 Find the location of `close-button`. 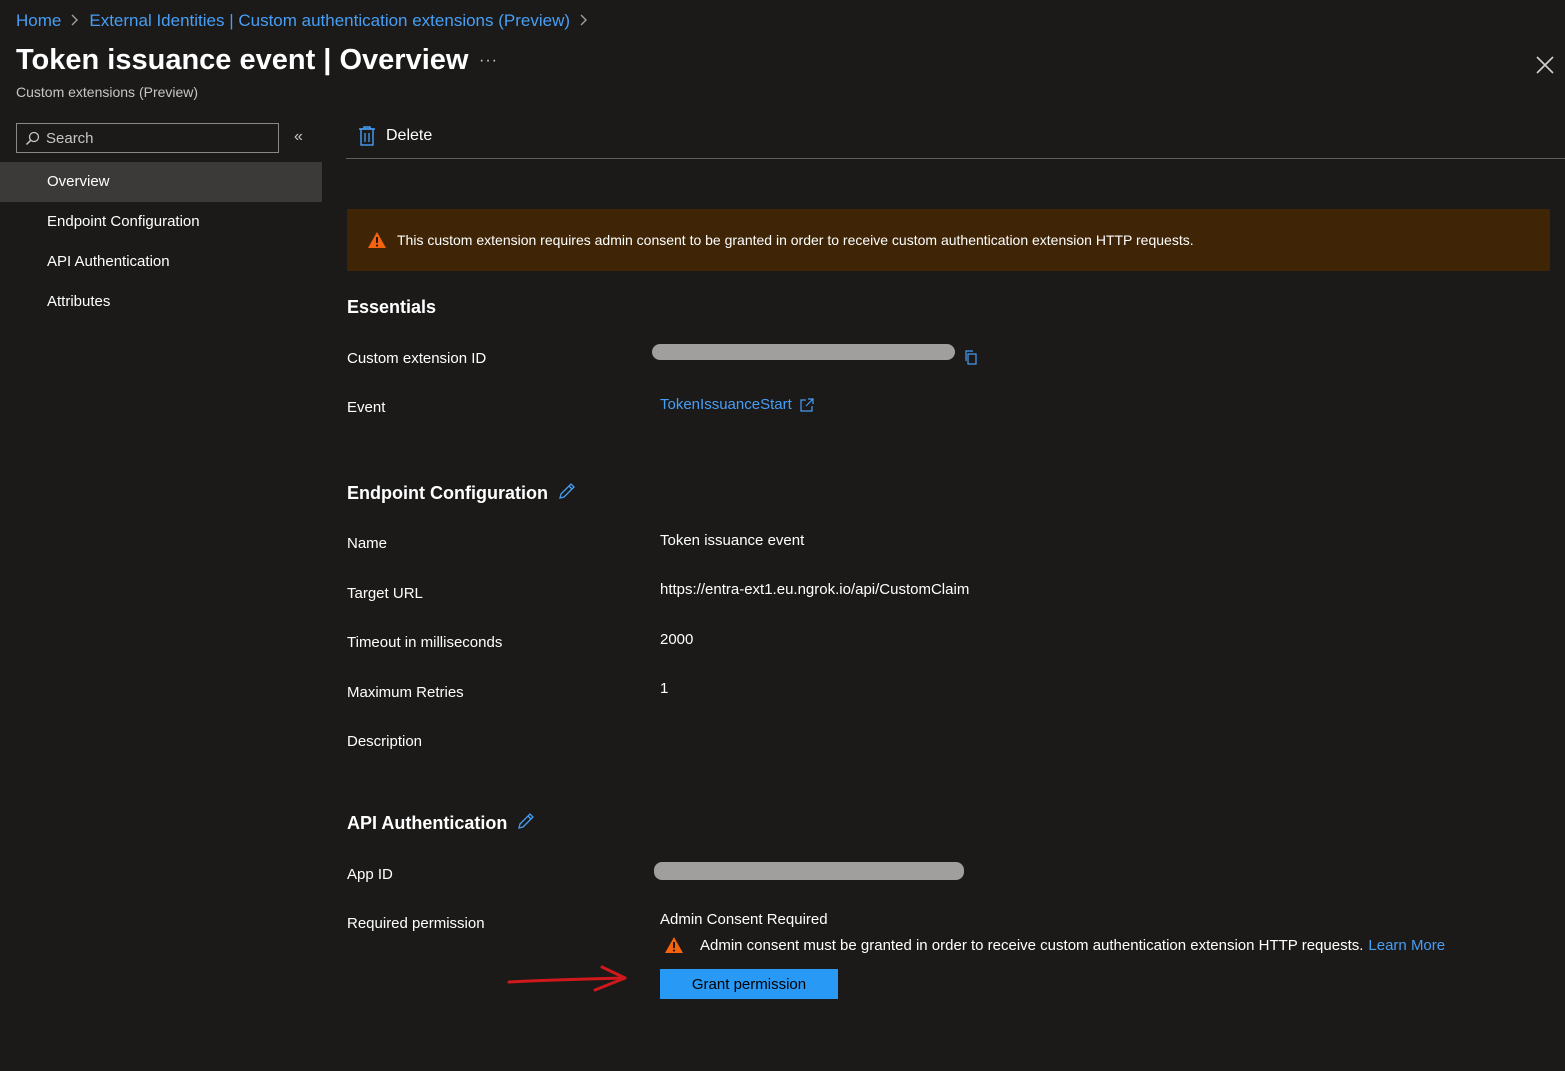

close-button is located at coordinates (1545, 65).